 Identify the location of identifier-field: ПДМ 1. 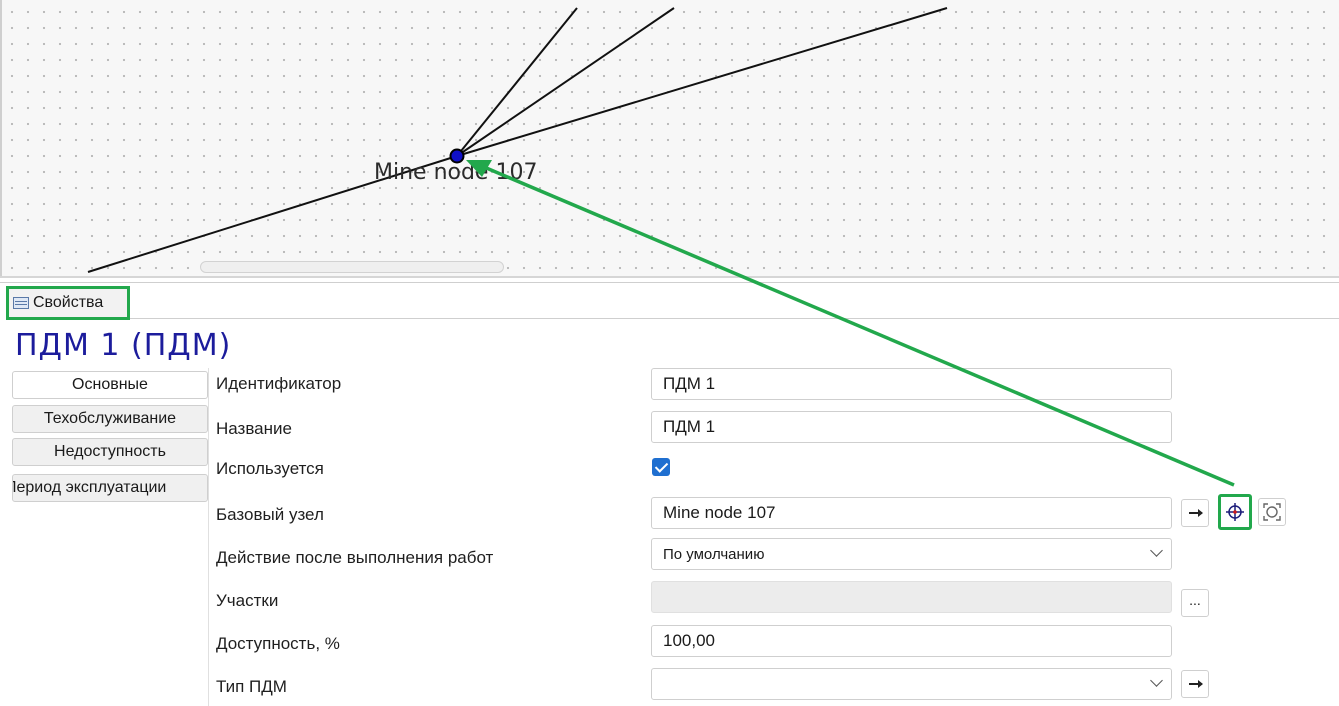
(911, 384).